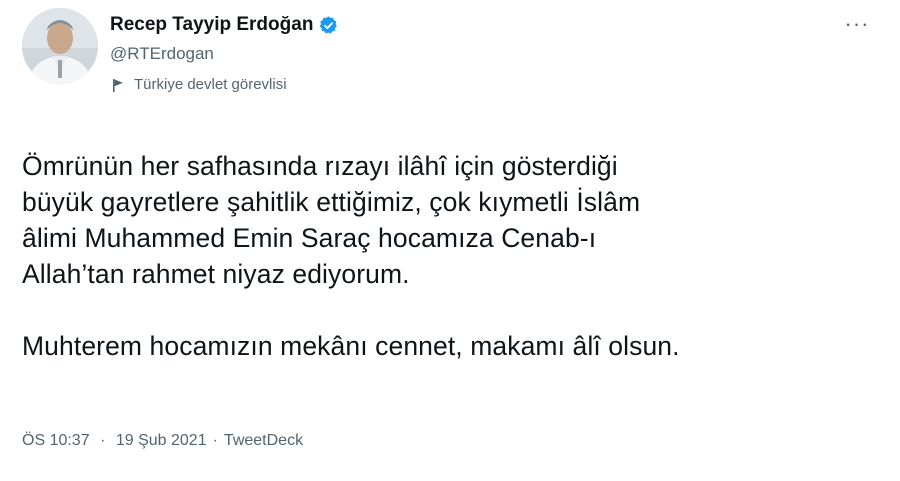 The height and width of the screenshot is (481, 900). I want to click on display-name: Recep Tayyip Erdoğan, so click(211, 25).